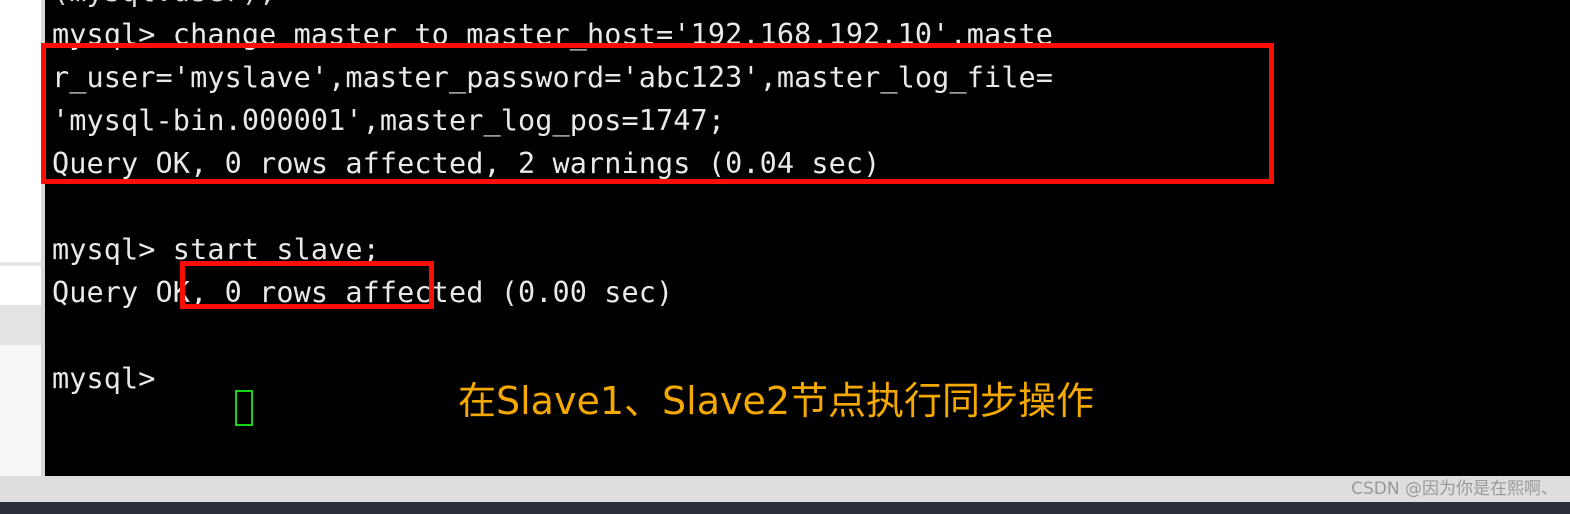 The height and width of the screenshot is (514, 1570). I want to click on csdn-watermark: CSDN @因为你是在熙啊、, so click(1454, 489).